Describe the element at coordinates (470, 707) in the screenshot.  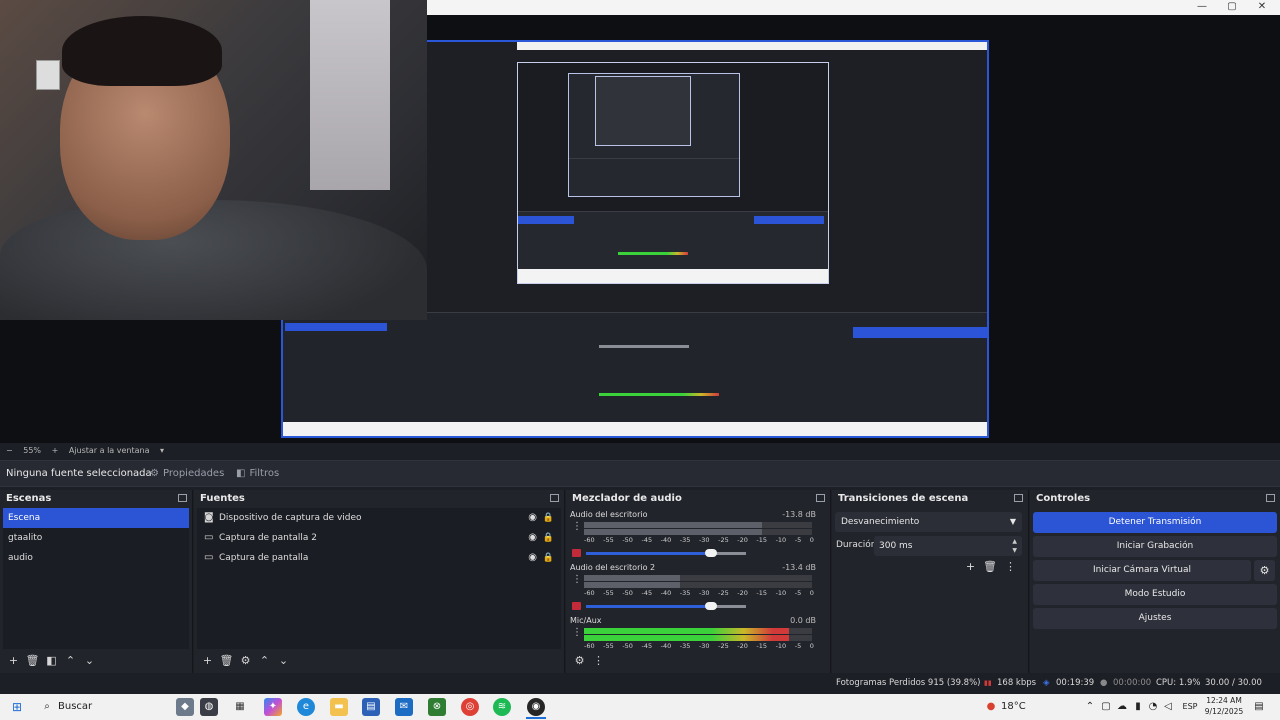
I see `chrome-icon: ◎` at that location.